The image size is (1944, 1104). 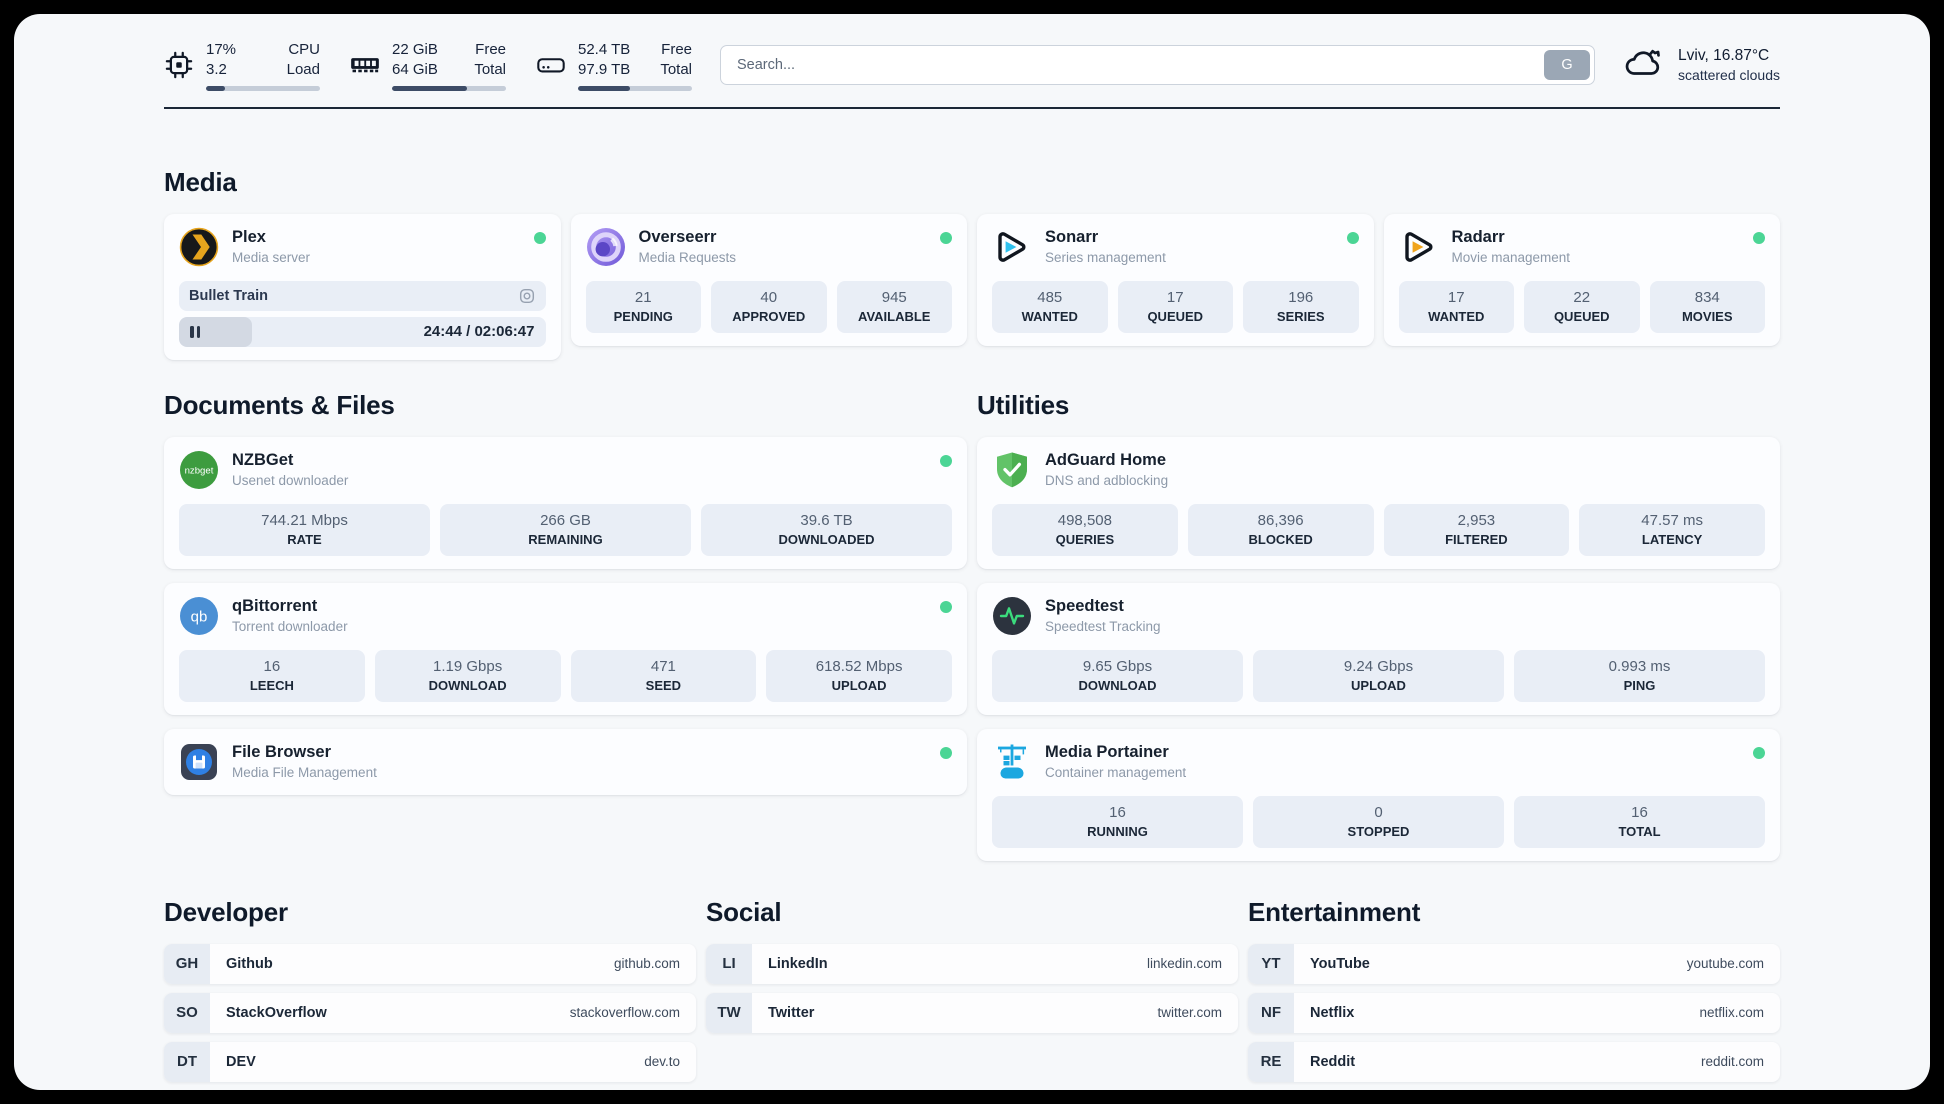 I want to click on section-title-entertainment: Entertainment, so click(x=1334, y=911).